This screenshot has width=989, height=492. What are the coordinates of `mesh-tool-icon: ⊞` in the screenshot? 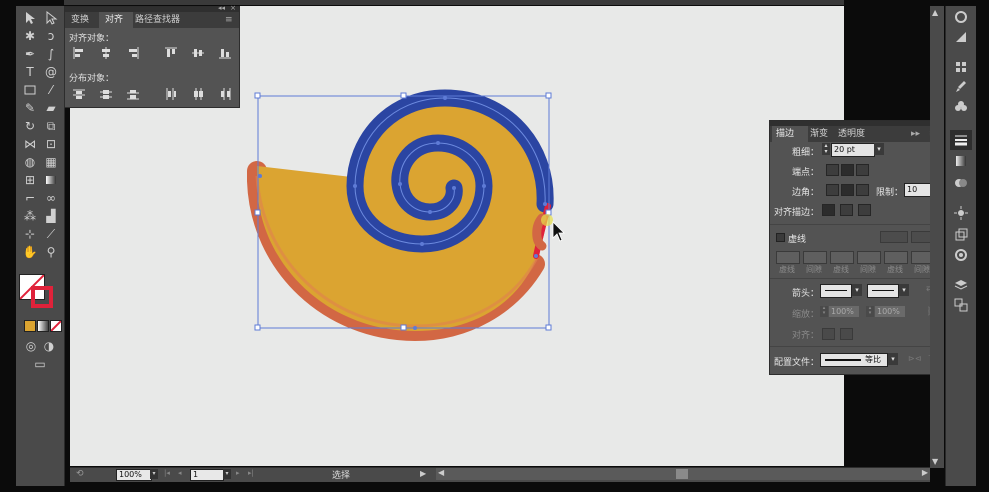 It's located at (30, 180).